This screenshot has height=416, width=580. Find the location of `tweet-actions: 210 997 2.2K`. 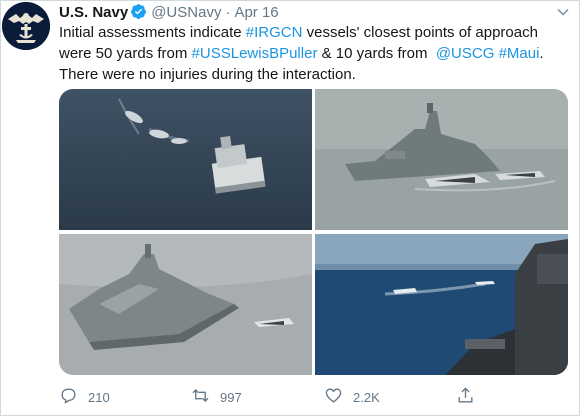

tweet-actions: 210 997 2.2K is located at coordinates (314, 397).